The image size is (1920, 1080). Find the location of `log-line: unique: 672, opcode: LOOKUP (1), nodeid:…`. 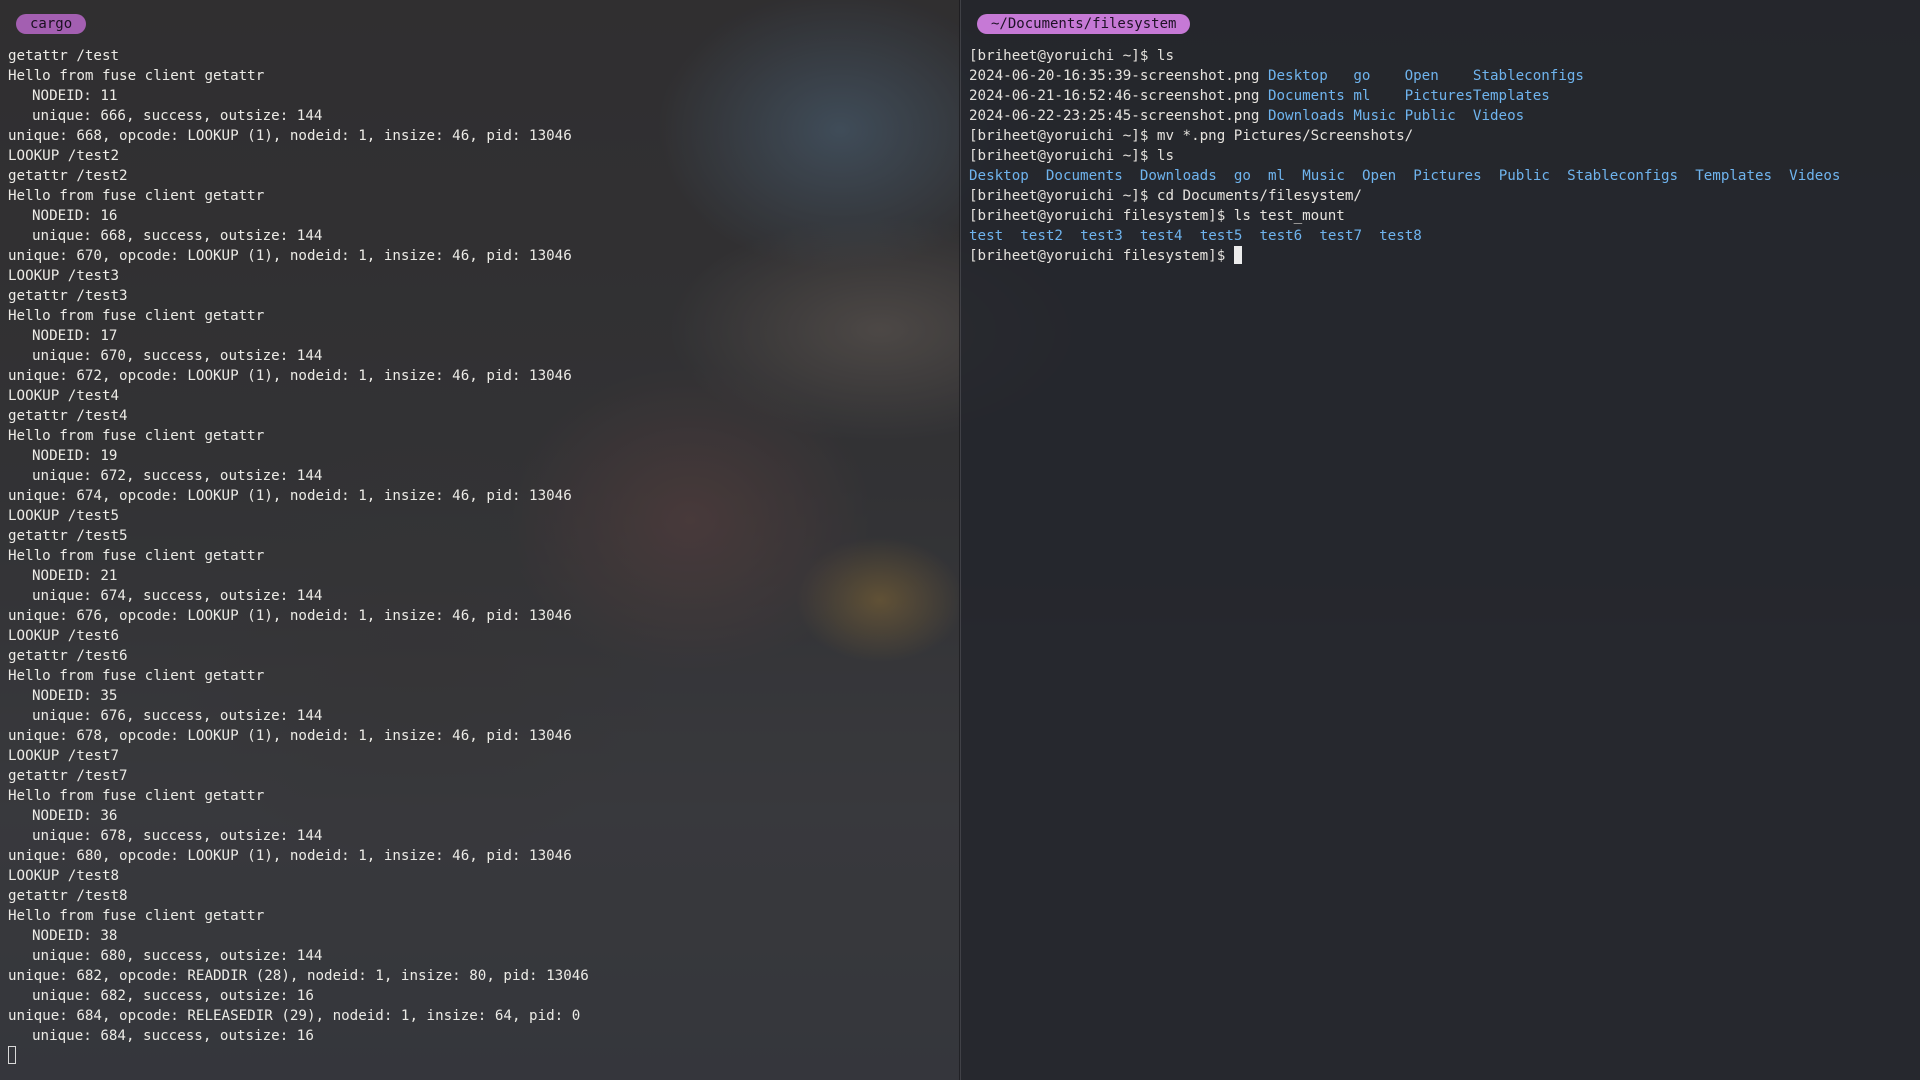

log-line: unique: 672, opcode: LOOKUP (1), nodeid:… is located at coordinates (290, 376).